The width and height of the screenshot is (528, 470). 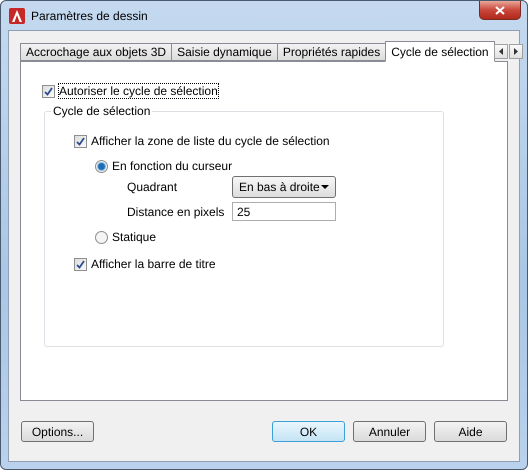 I want to click on close-icon, so click(x=500, y=10).